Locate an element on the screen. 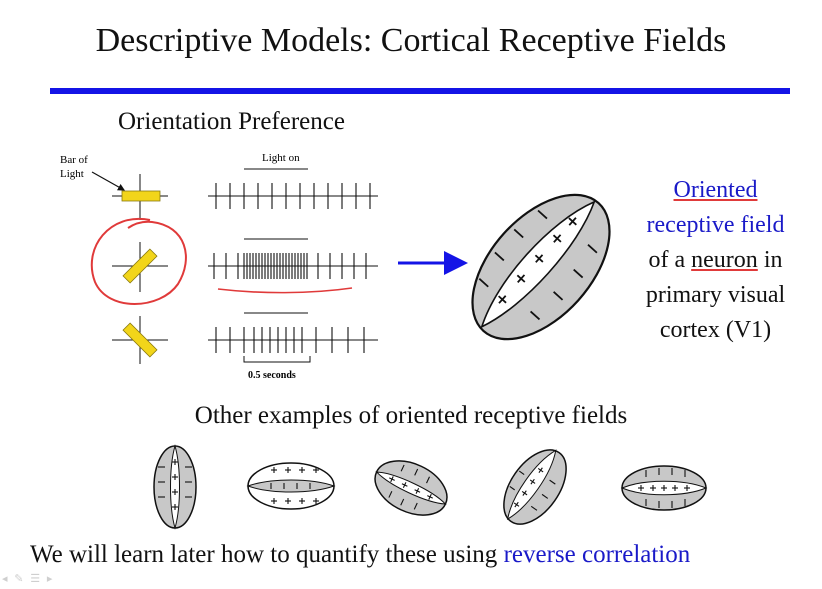  example-field-vertical is located at coordinates (175, 487).